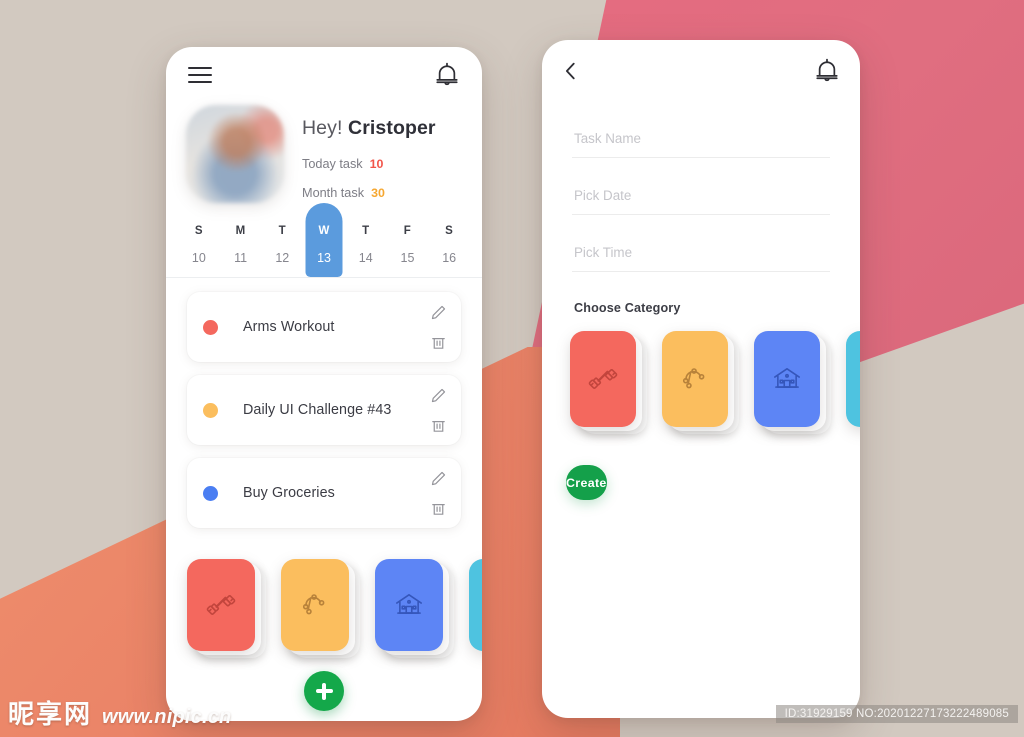  Describe the element at coordinates (376, 164) in the screenshot. I see `stat-today-value: 10` at that location.